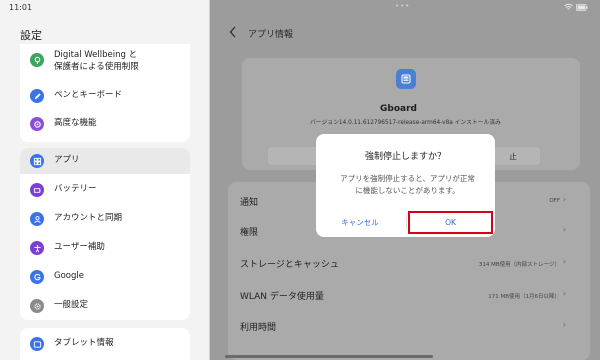 The width and height of the screenshot is (600, 360). I want to click on sidebar-item-label: ペンとキーボード, so click(88, 95).